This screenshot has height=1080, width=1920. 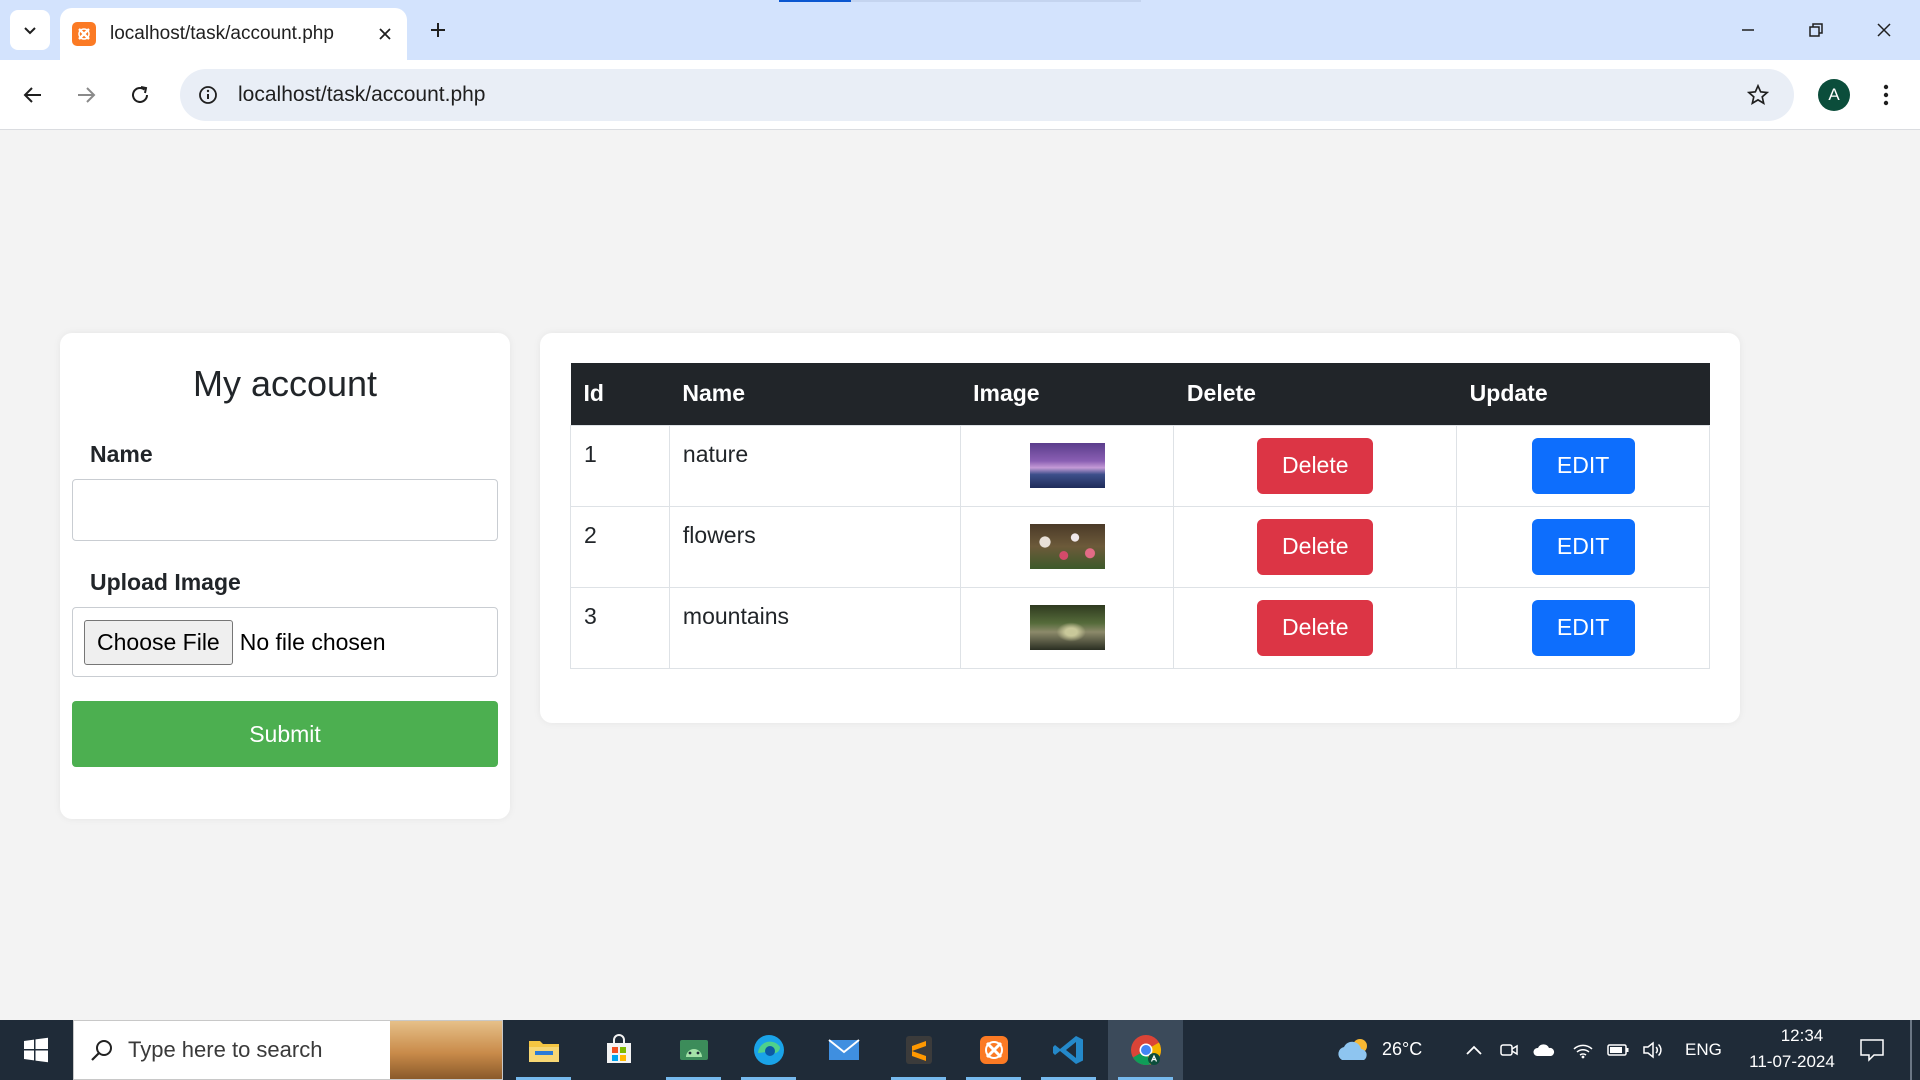 What do you see at coordinates (1703, 1050) in the screenshot?
I see `input-language: ENG` at bounding box center [1703, 1050].